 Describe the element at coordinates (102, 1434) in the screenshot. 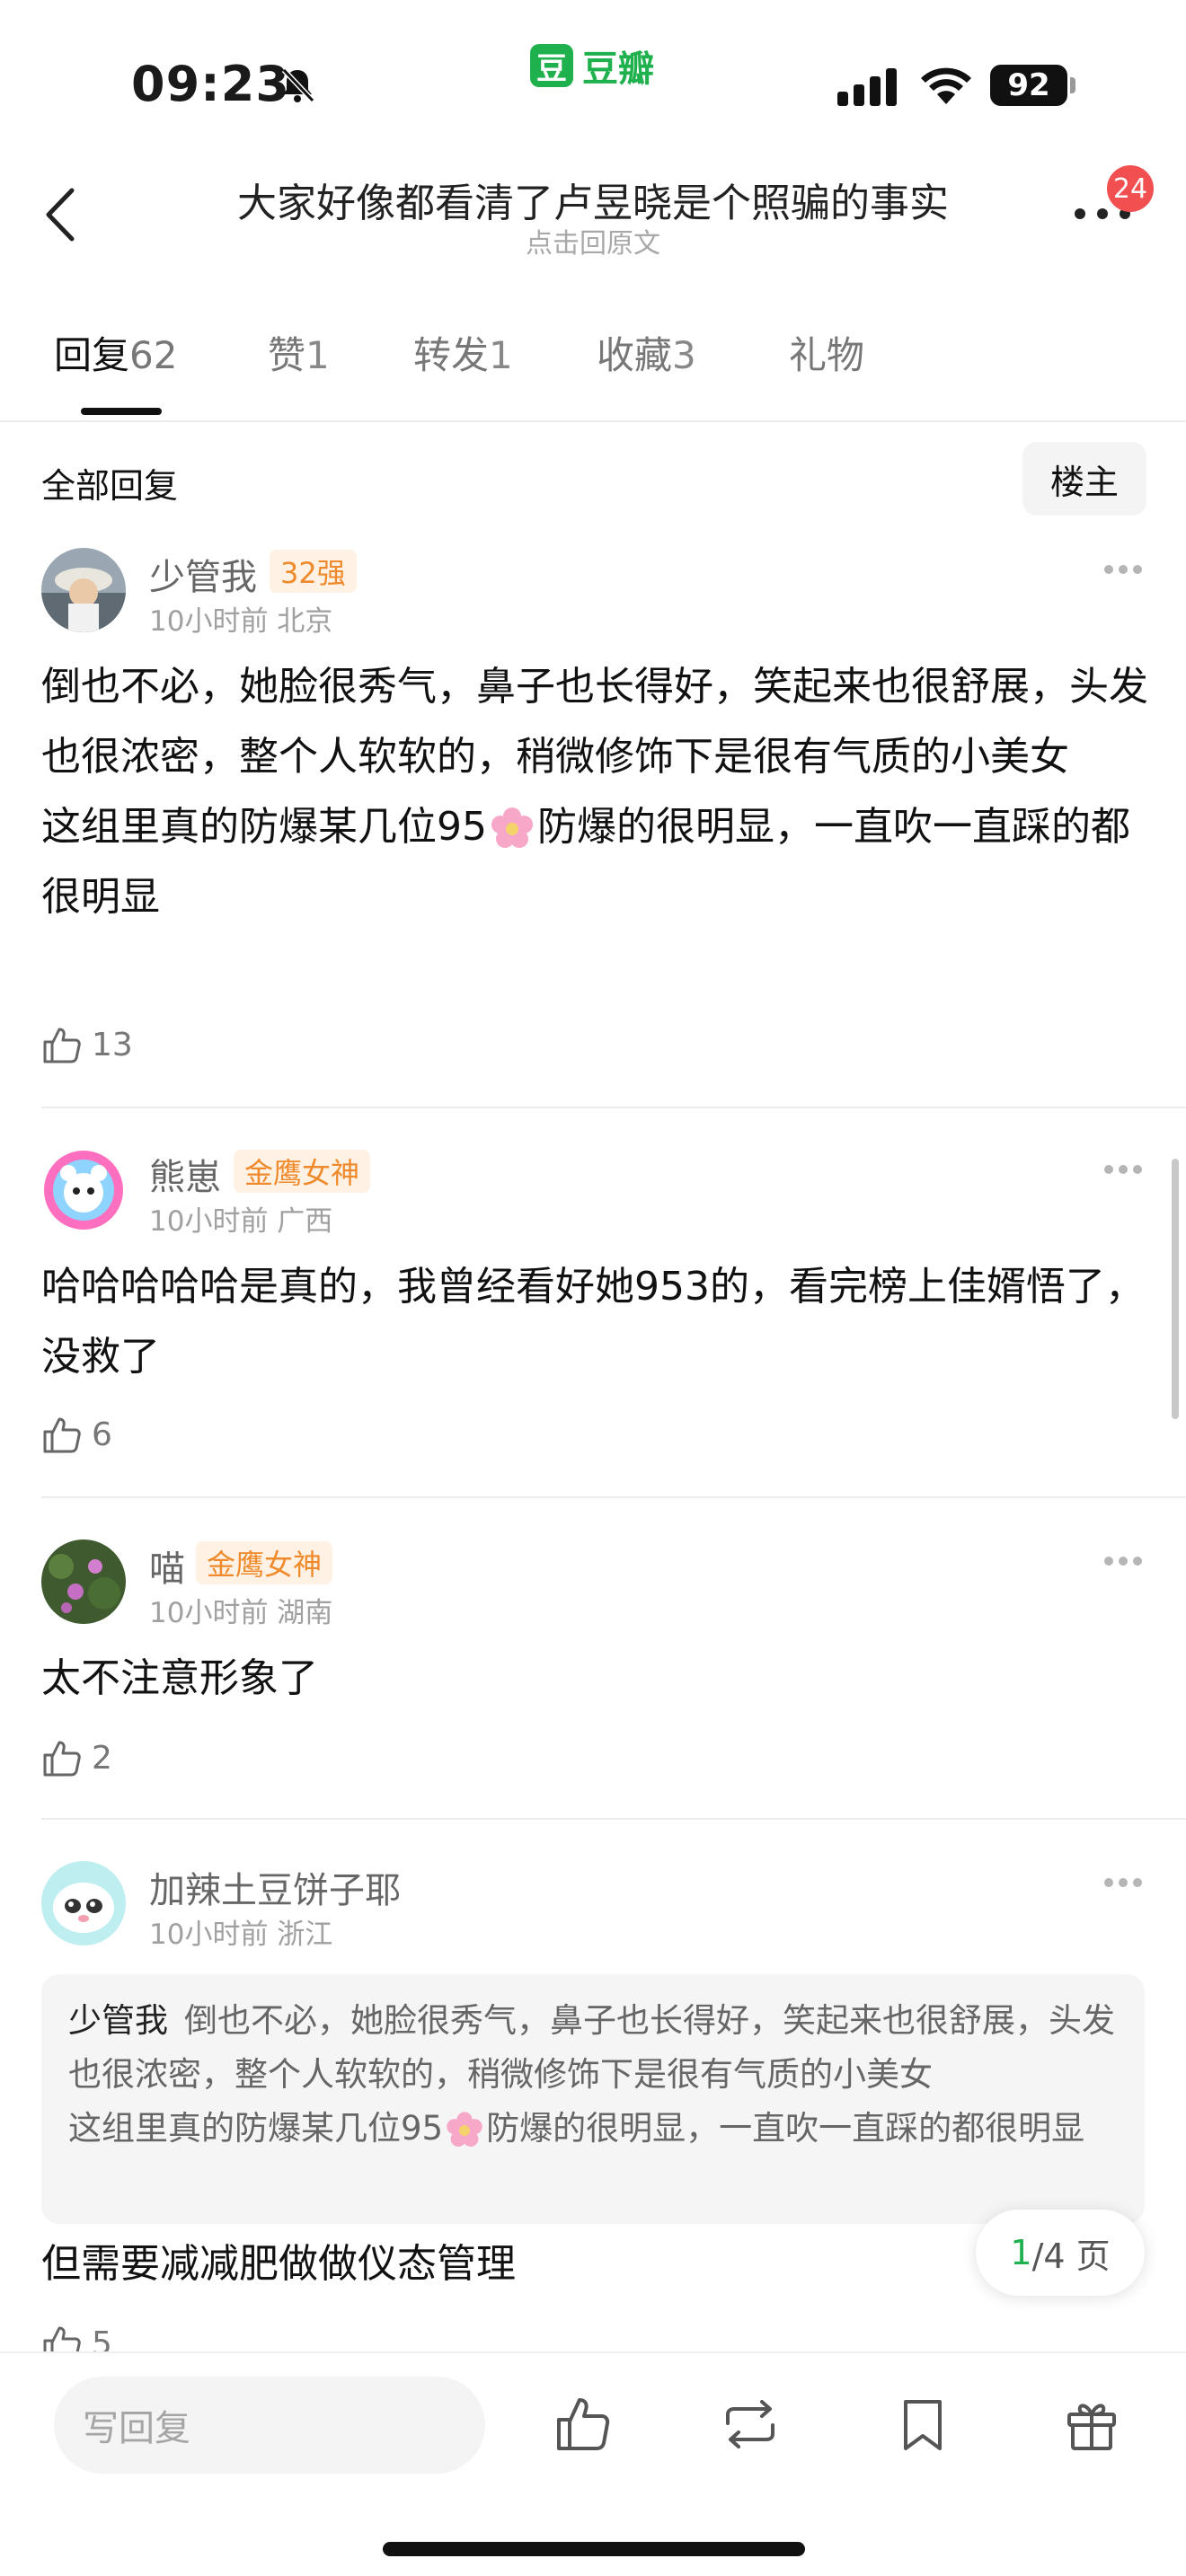

I see `like-count: 6` at that location.